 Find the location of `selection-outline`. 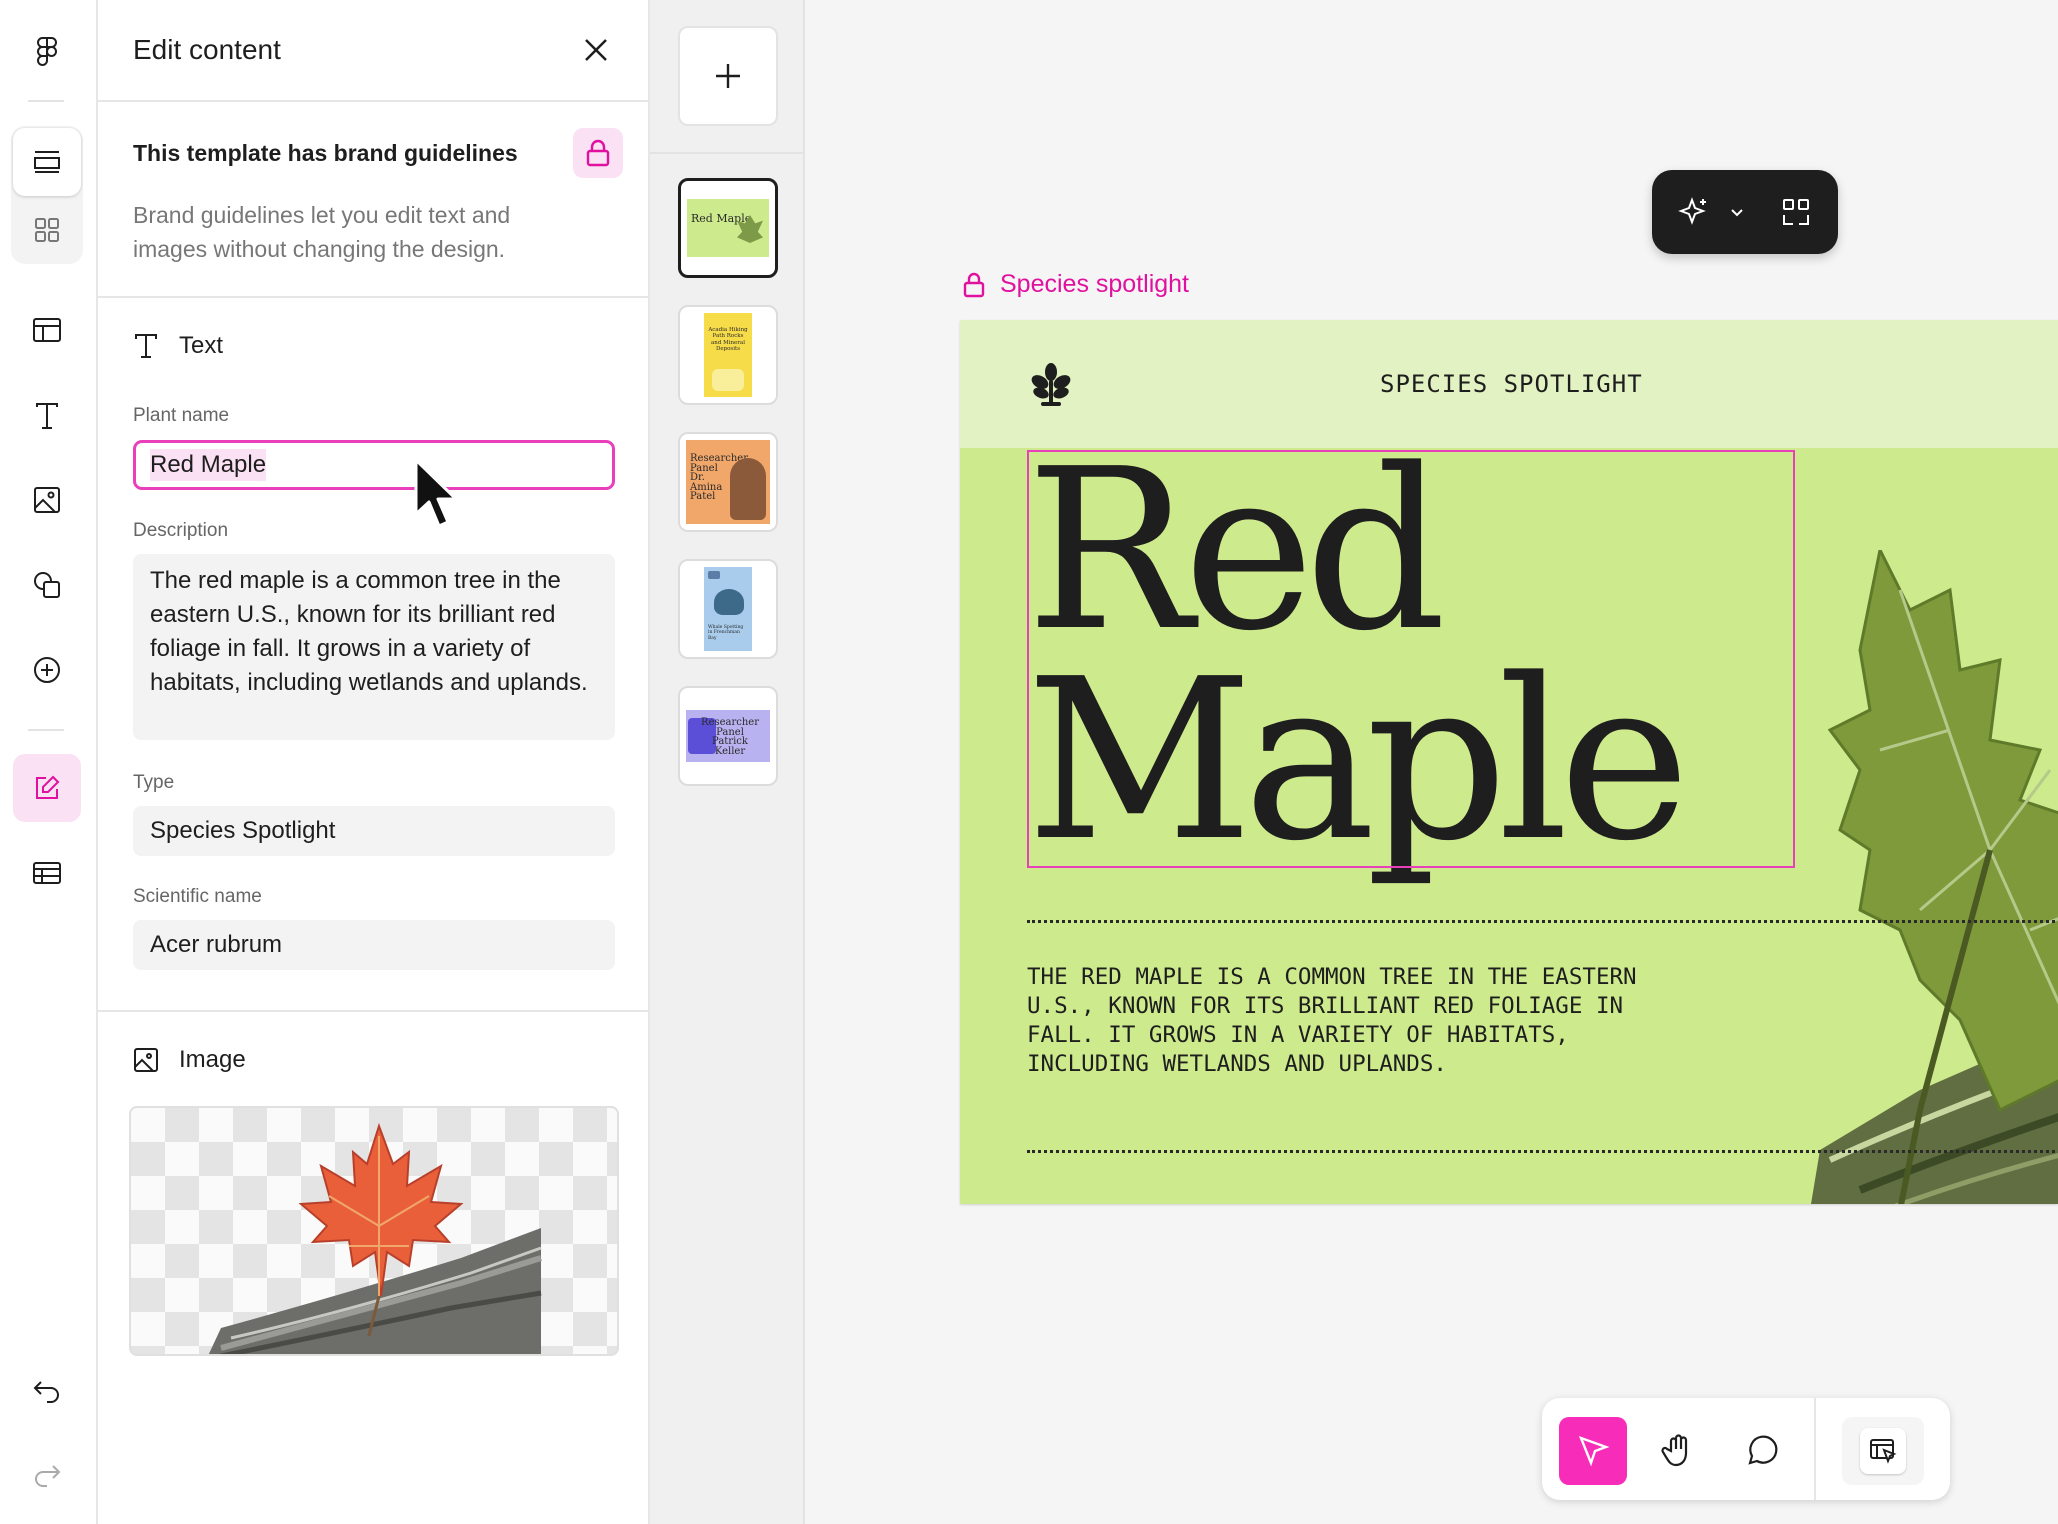

selection-outline is located at coordinates (1411, 659).